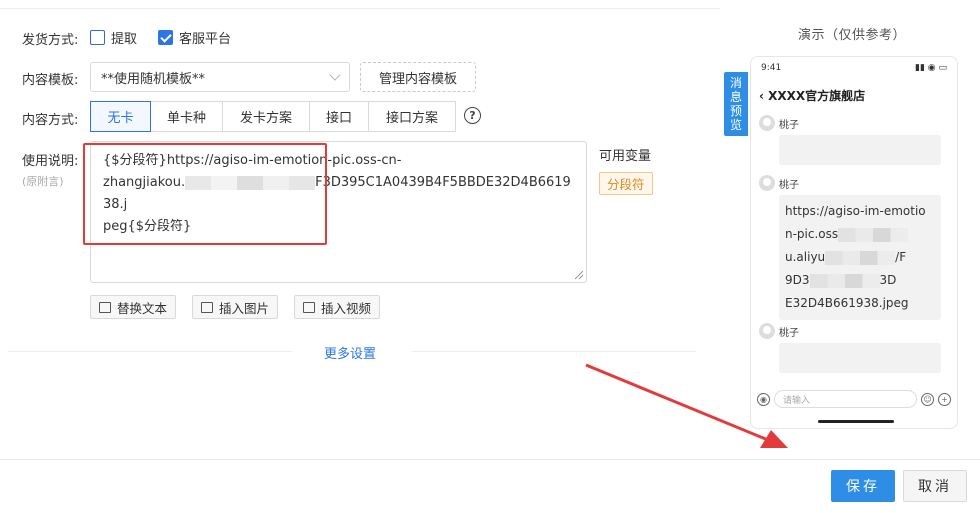 The width and height of the screenshot is (980, 513). I want to click on divider-right, so click(554, 351).